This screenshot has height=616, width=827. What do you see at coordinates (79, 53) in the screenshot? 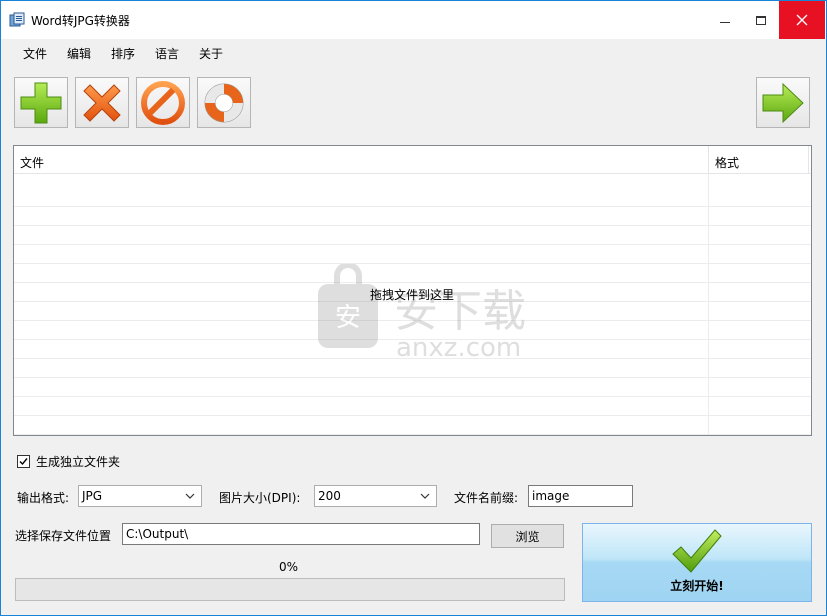
I see `menu-edit: 编辑` at bounding box center [79, 53].